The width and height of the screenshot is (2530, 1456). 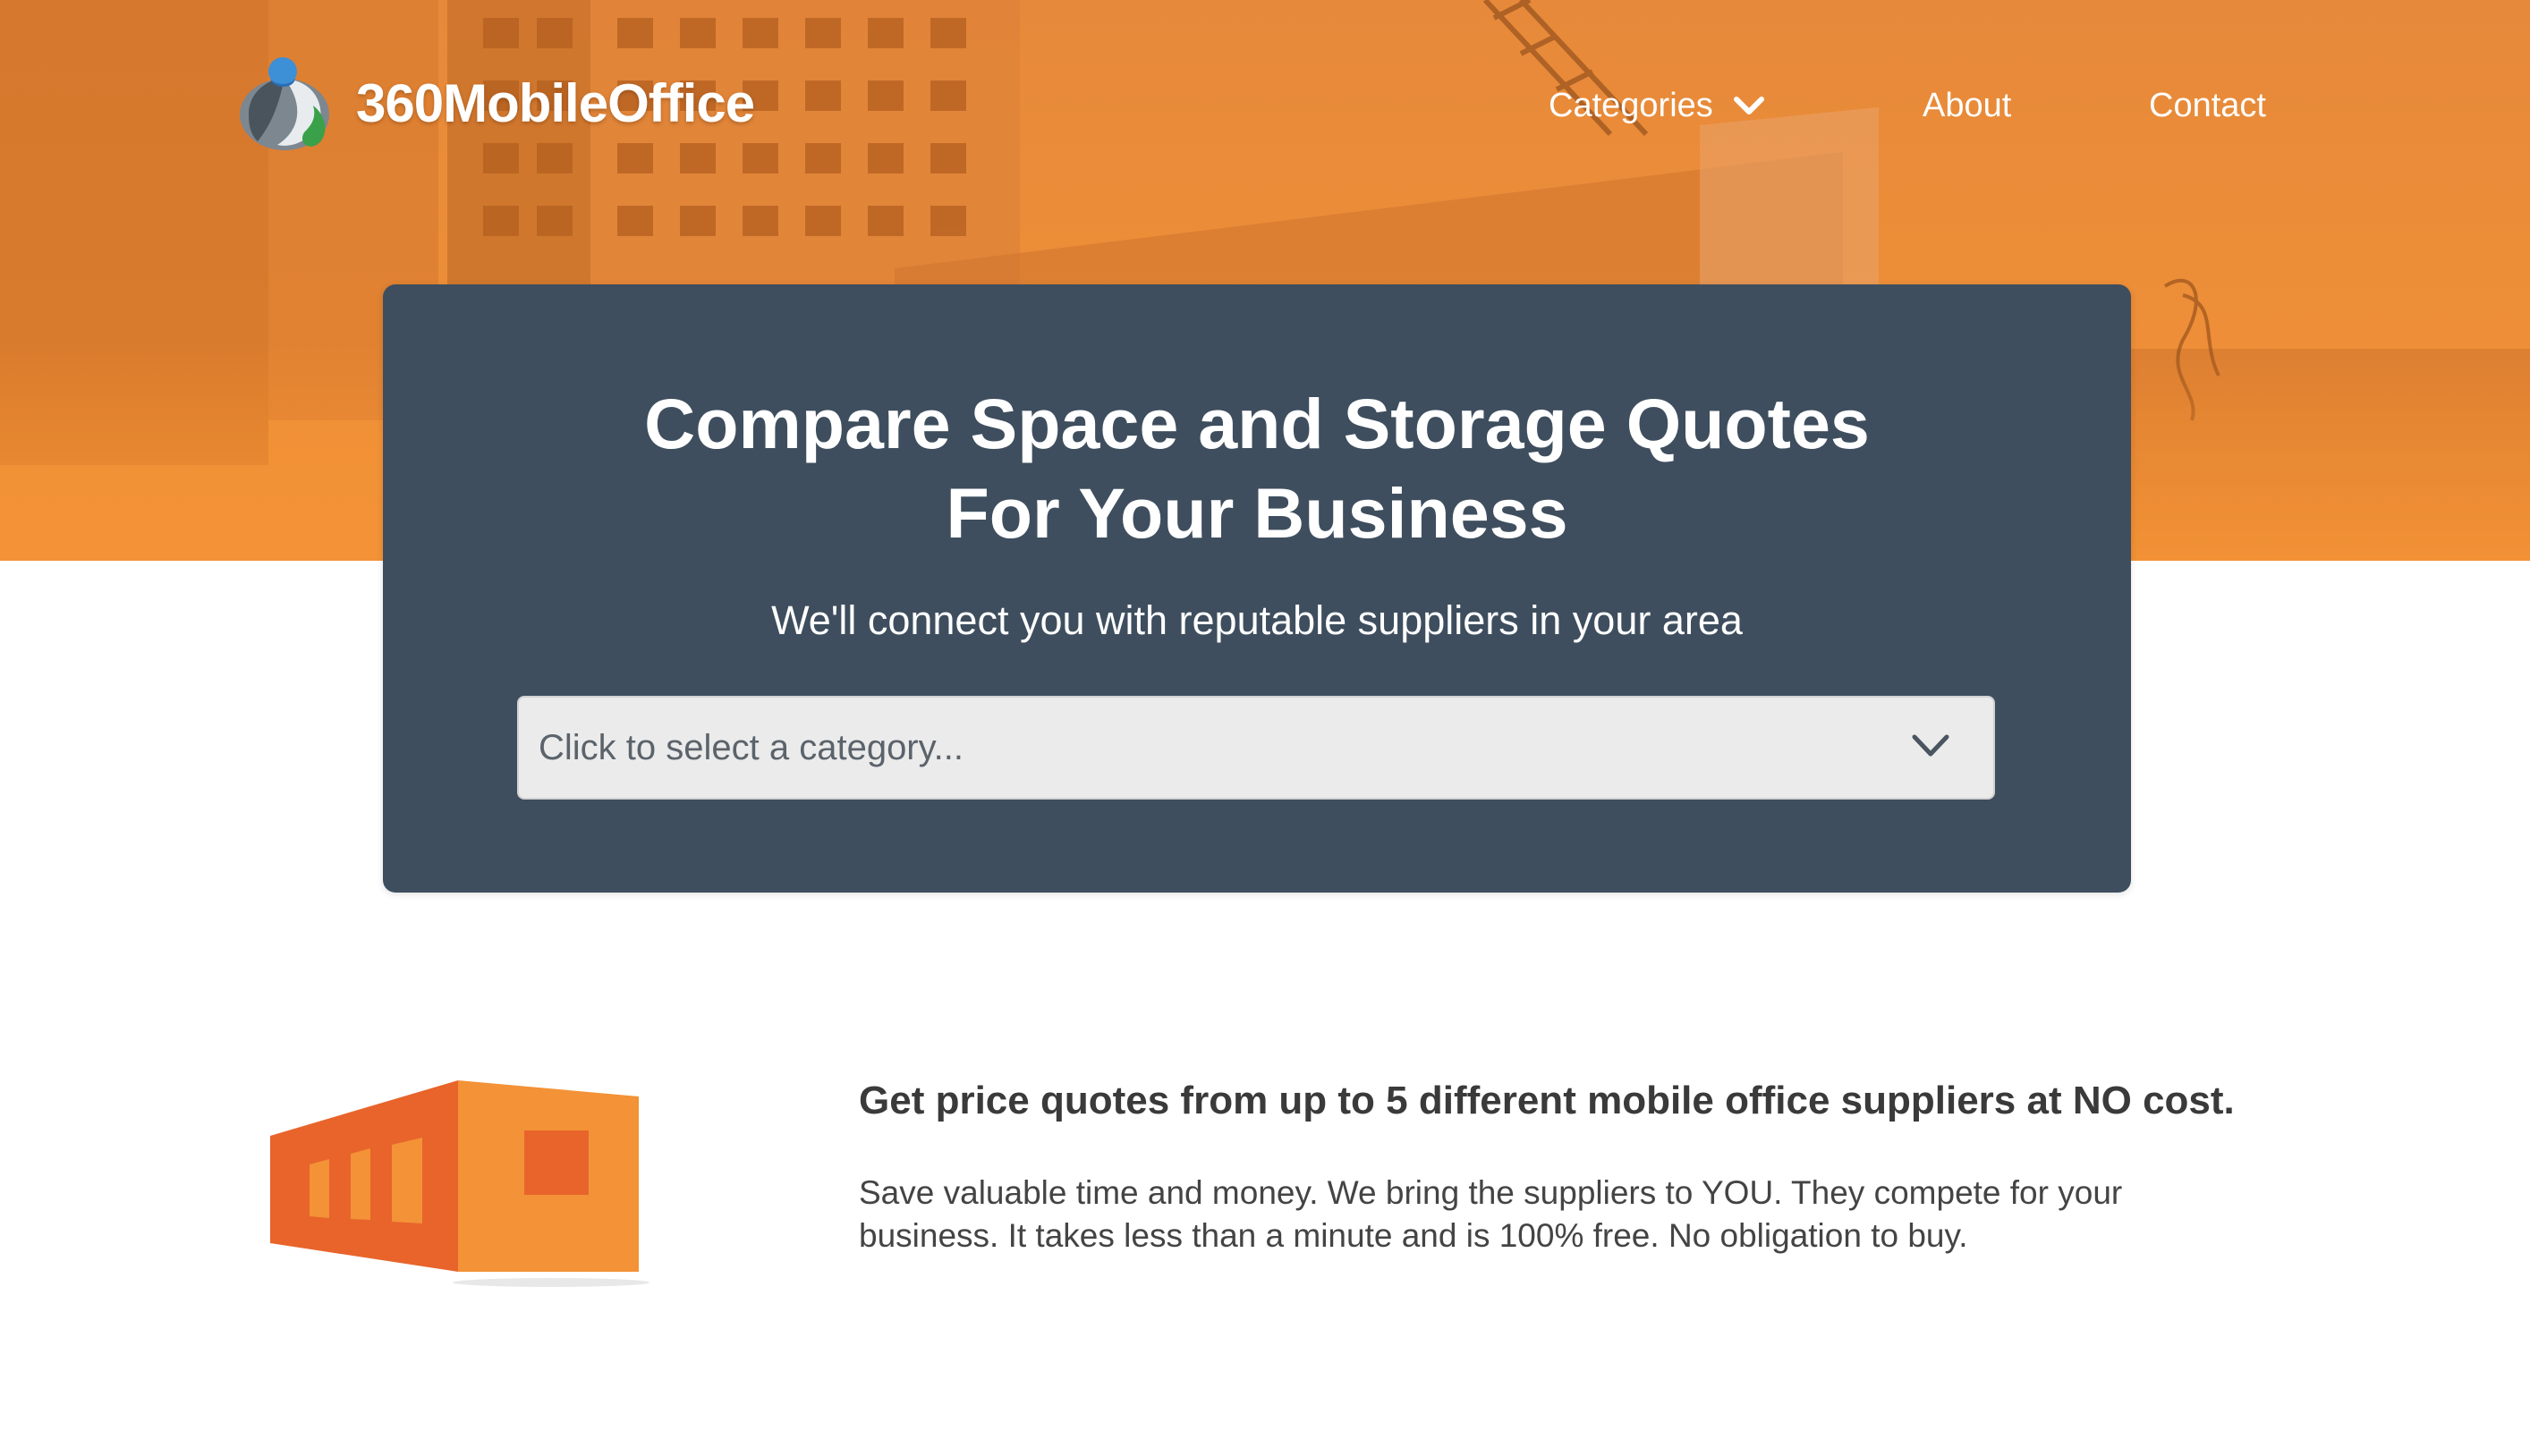 I want to click on nav-about-label: About, so click(x=1967, y=105).